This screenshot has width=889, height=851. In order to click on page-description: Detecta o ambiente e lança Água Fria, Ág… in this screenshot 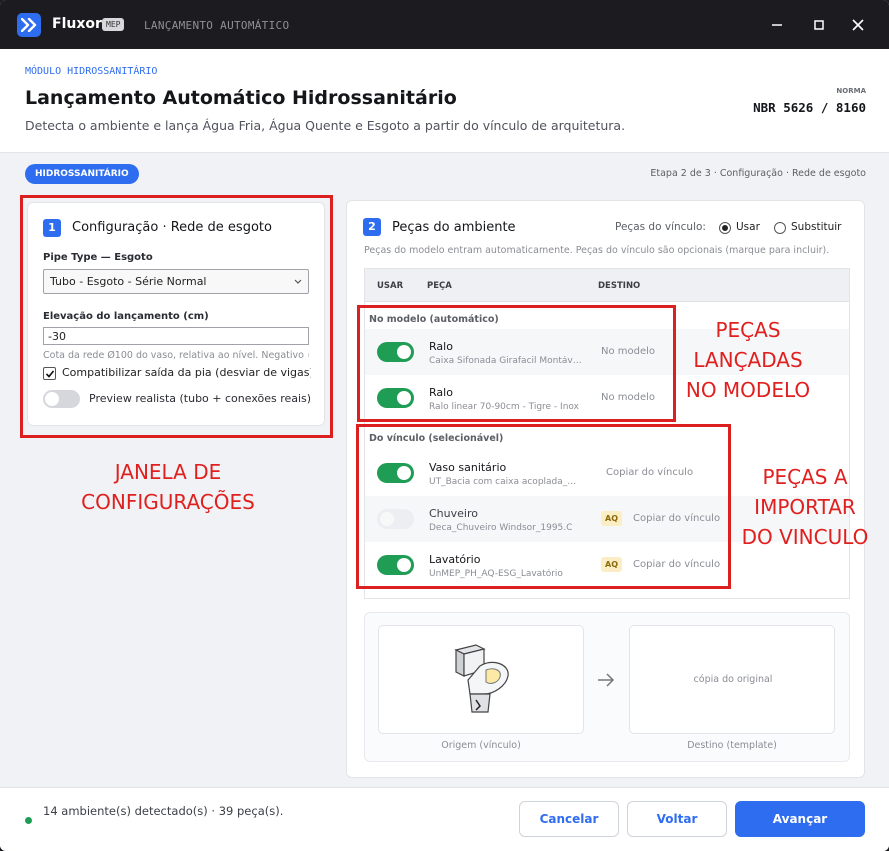, I will do `click(325, 125)`.